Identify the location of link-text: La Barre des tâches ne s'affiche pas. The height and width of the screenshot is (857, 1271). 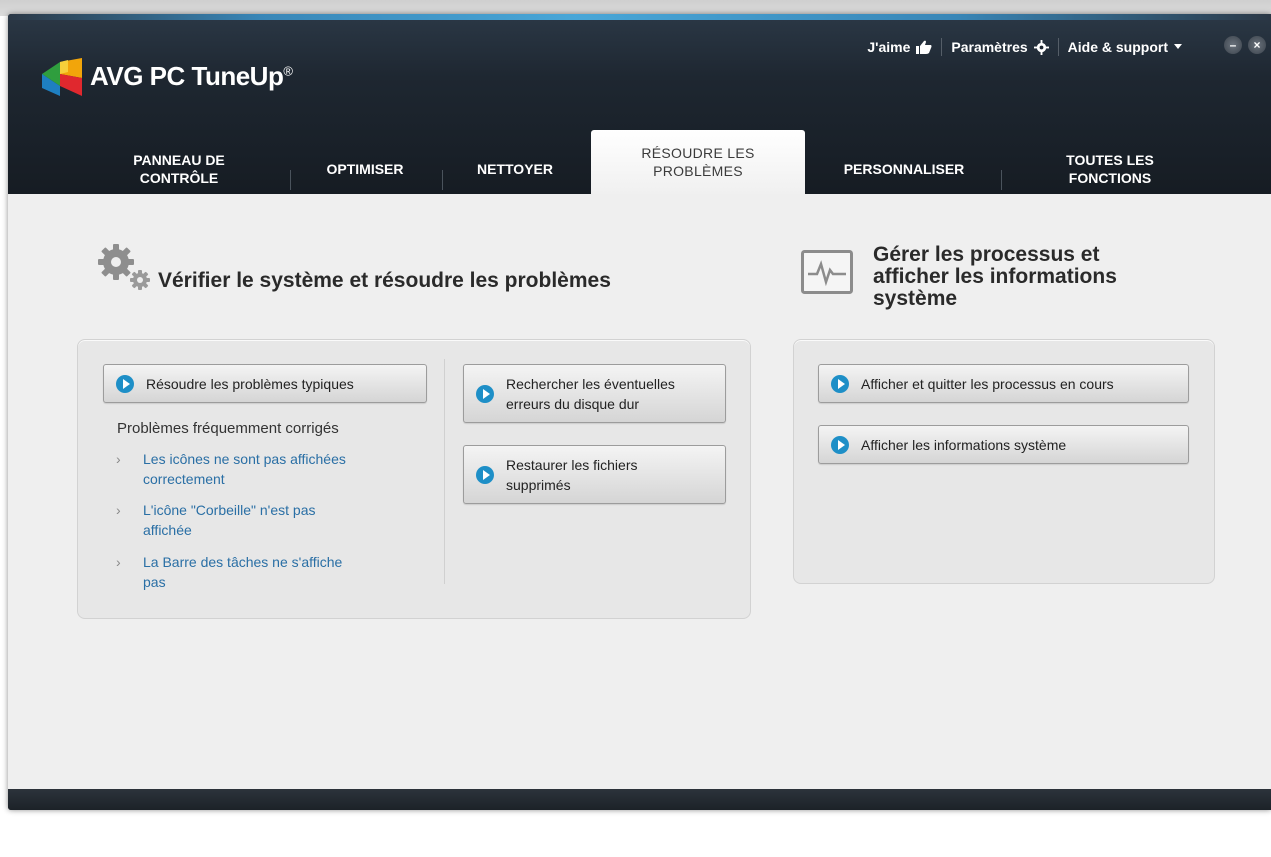
(242, 572).